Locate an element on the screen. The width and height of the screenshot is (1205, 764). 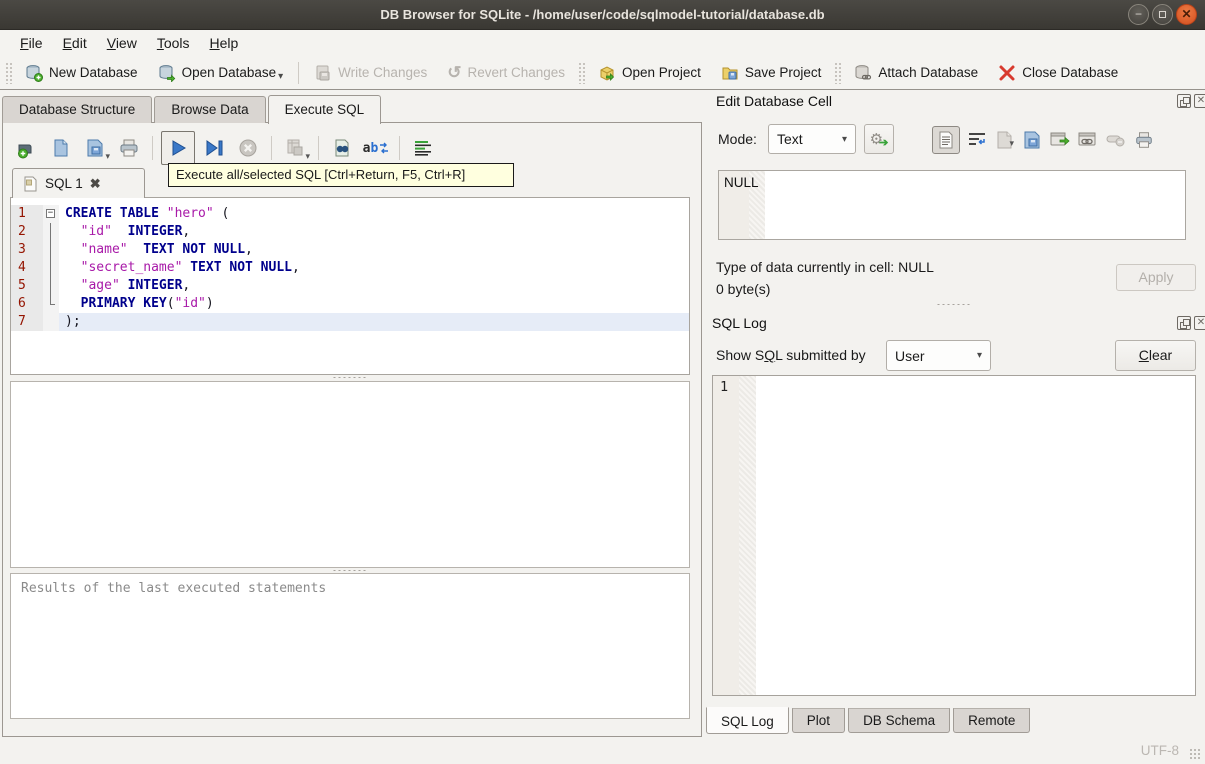
execute-all-icon is located at coordinates (178, 148).